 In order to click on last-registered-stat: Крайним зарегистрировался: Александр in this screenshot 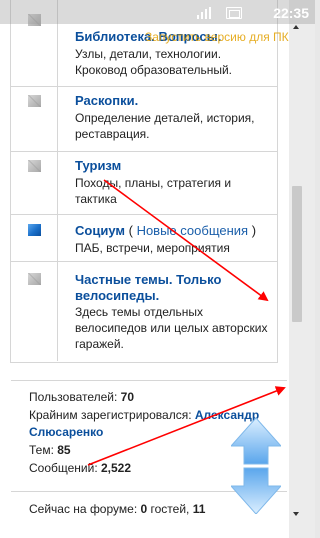, I will do `click(144, 415)`.